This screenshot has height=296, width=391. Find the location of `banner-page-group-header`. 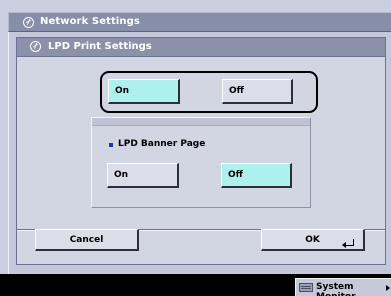

banner-page-group-header is located at coordinates (201, 122).